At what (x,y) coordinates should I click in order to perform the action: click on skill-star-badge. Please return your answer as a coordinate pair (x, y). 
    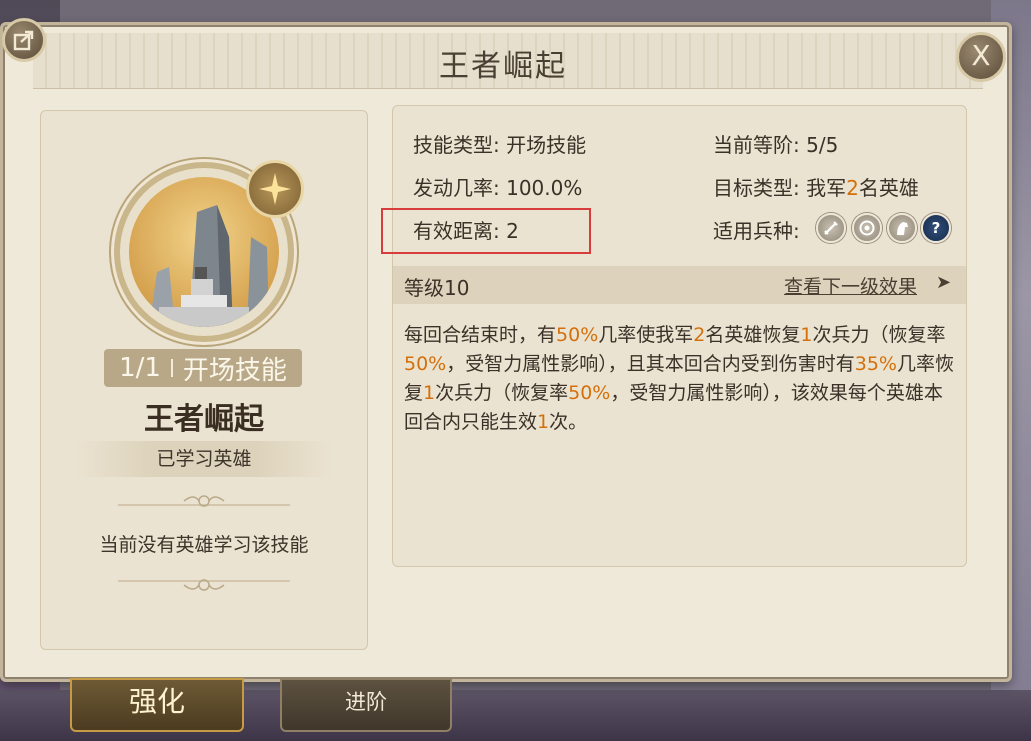
    Looking at the image, I should click on (275, 189).